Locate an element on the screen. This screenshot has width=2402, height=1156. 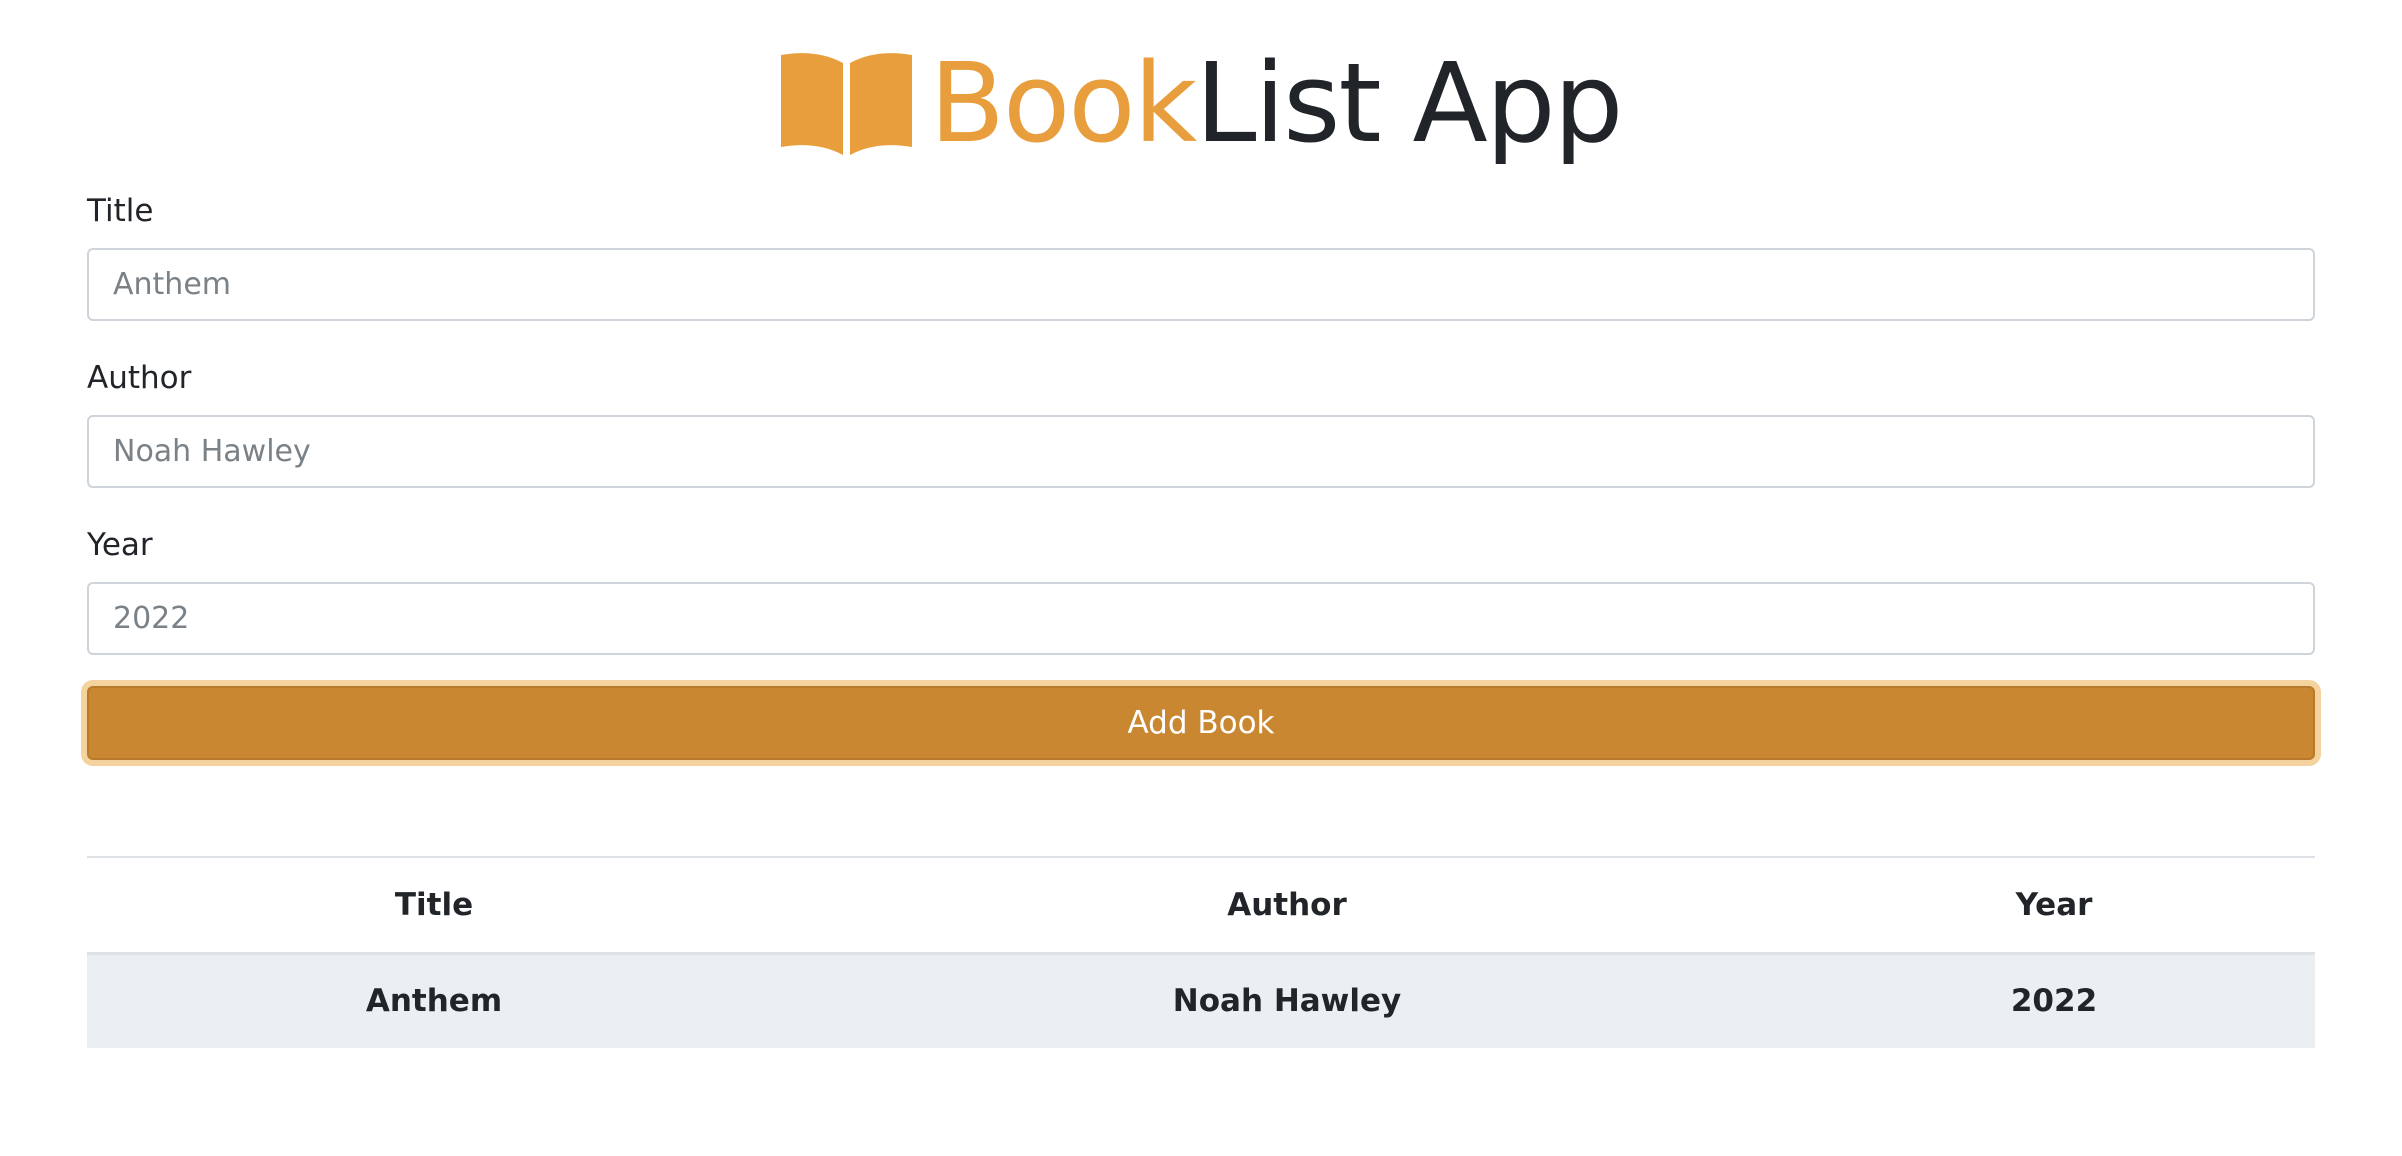
column-header-title: Title is located at coordinates (434, 904).